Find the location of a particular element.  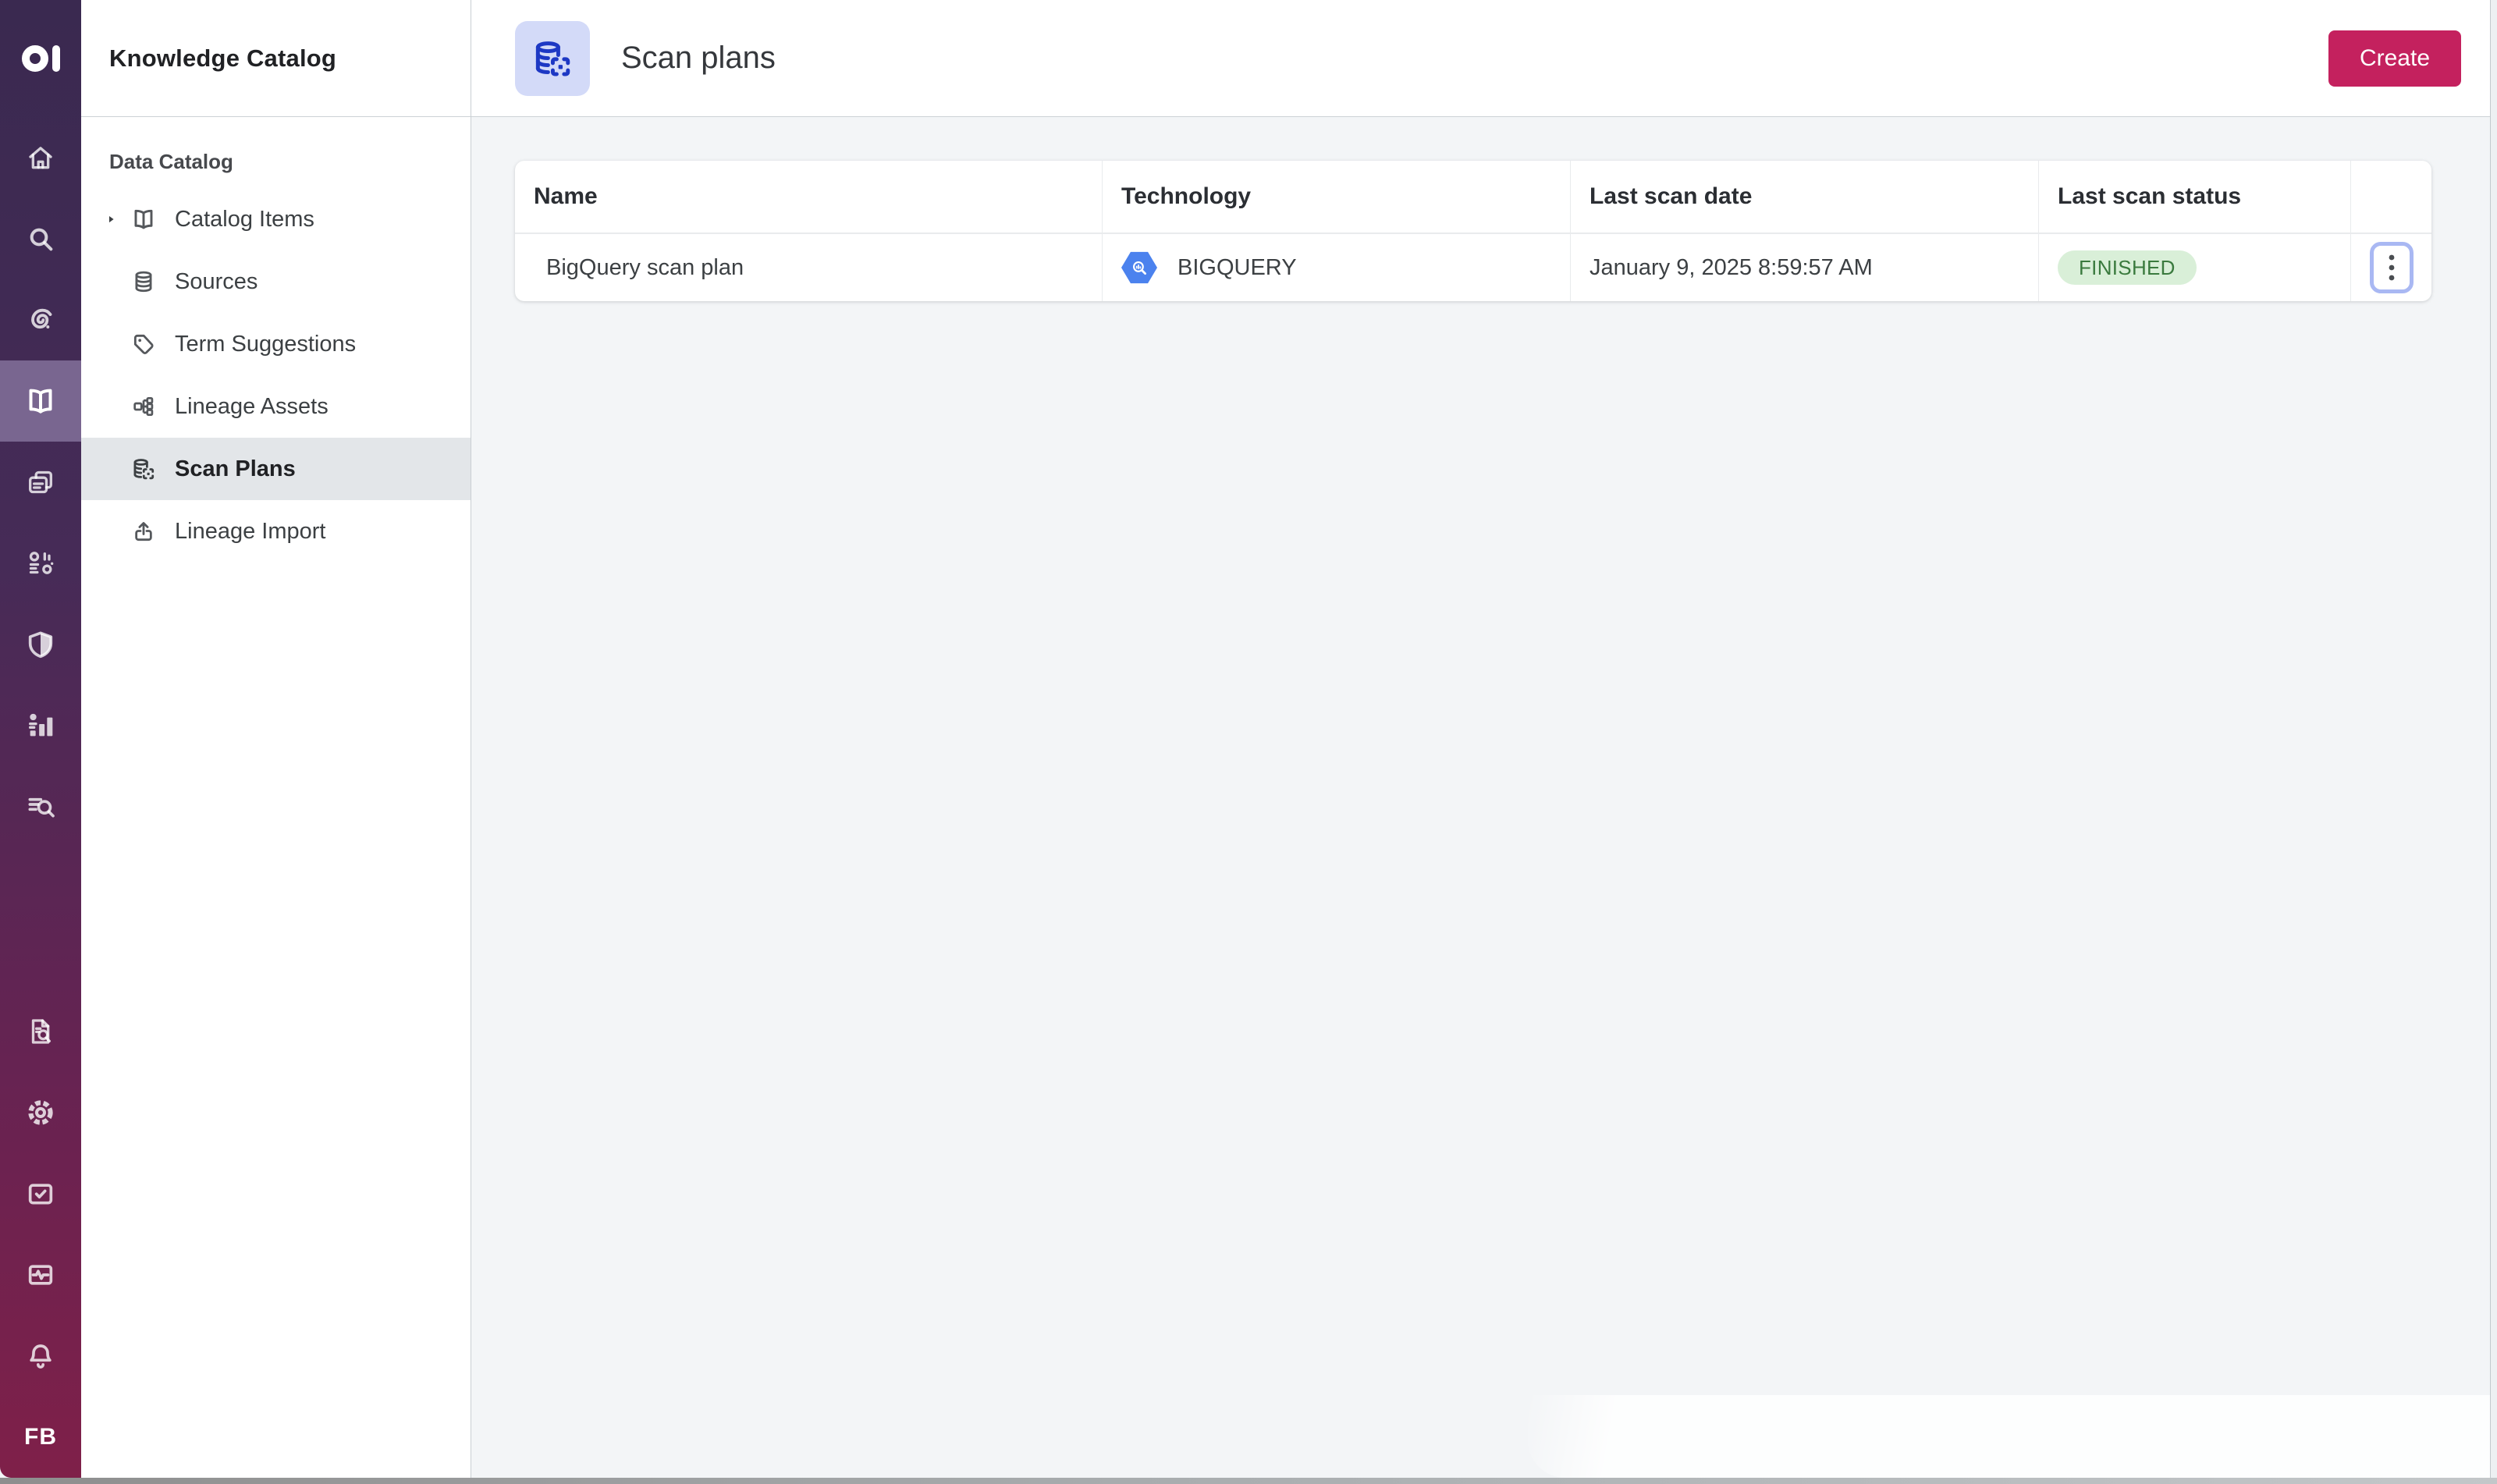

rail-item-knowledge-catalog is located at coordinates (40, 401).